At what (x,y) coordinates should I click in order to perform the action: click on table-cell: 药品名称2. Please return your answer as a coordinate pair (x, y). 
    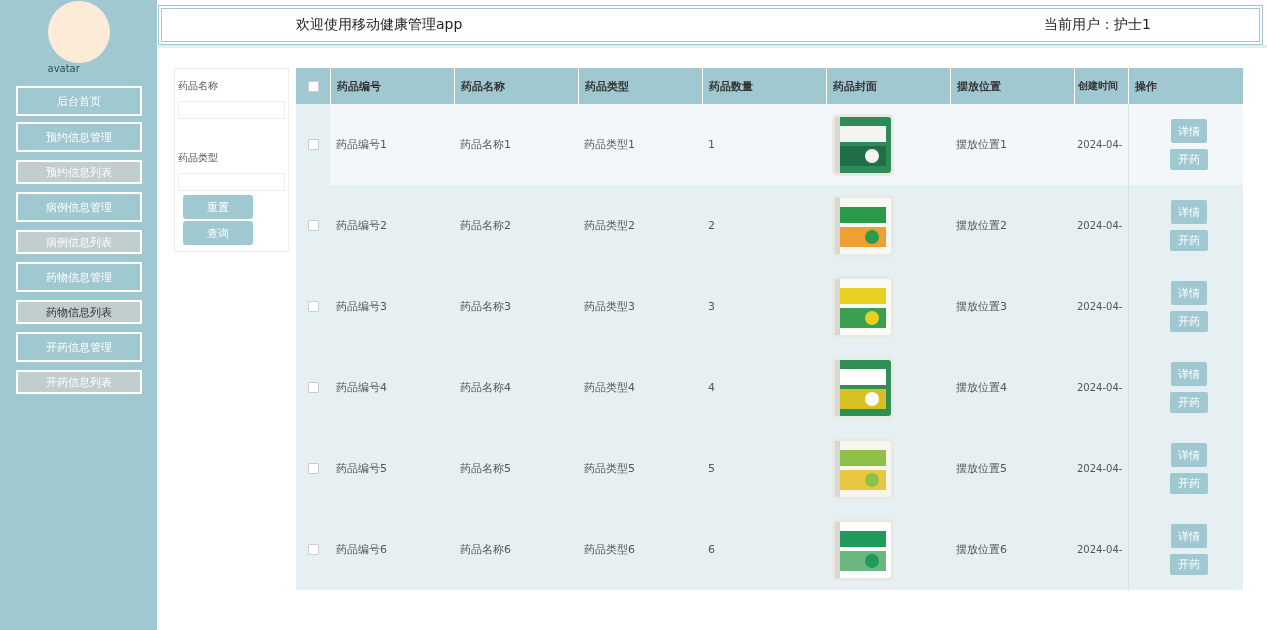
    Looking at the image, I should click on (485, 225).